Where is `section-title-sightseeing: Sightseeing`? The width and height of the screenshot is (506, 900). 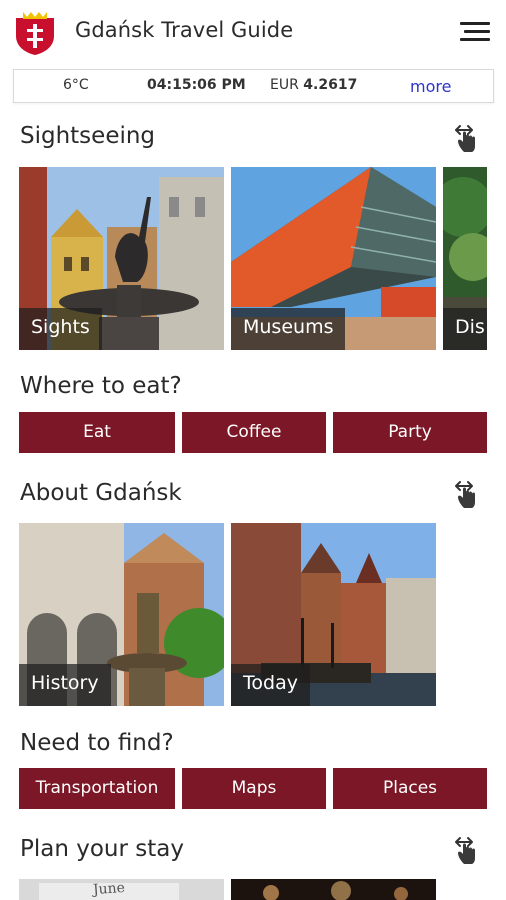 section-title-sightseeing: Sightseeing is located at coordinates (88, 136).